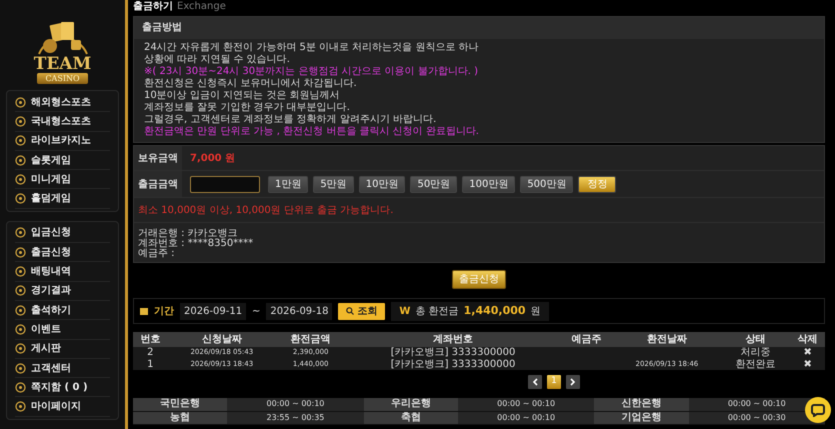  What do you see at coordinates (62, 160) in the screenshot?
I see `menu-item: 슬롯게임` at bounding box center [62, 160].